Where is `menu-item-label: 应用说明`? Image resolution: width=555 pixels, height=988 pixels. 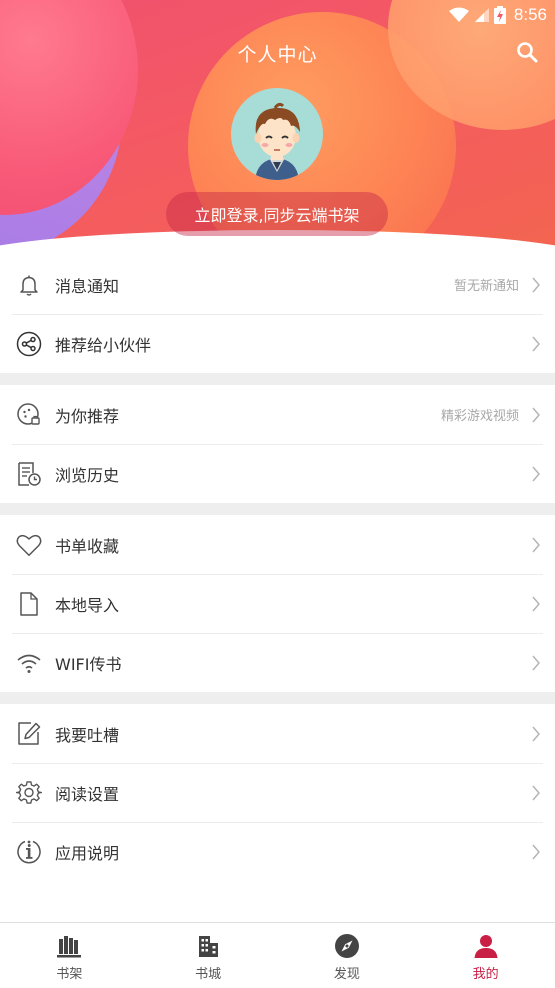 menu-item-label: 应用说明 is located at coordinates (87, 853).